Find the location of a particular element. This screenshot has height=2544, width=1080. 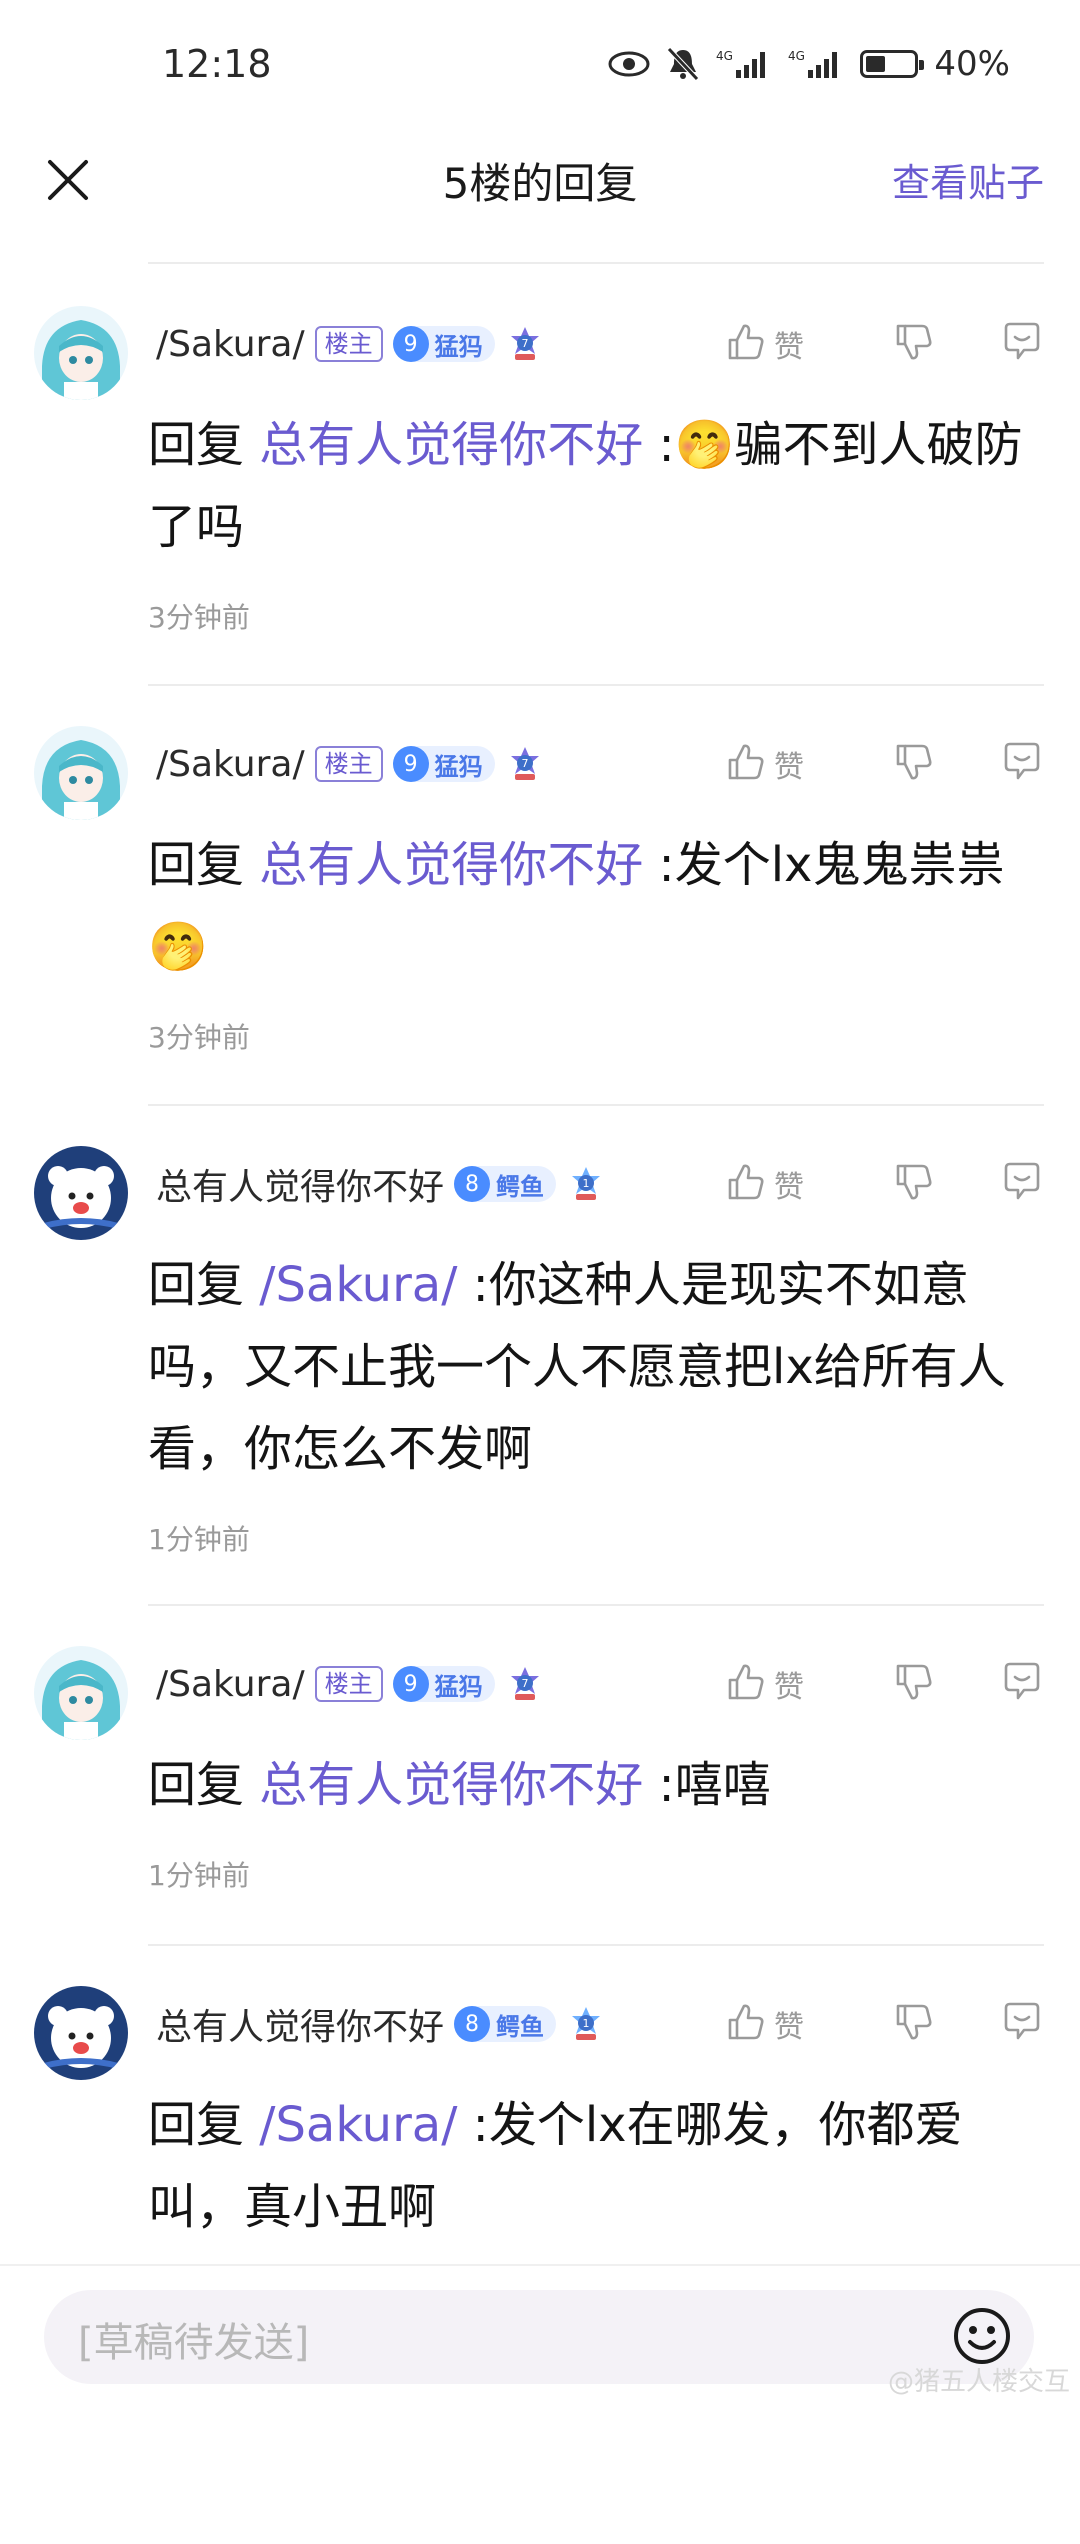

status-time: 12:18 is located at coordinates (217, 64).